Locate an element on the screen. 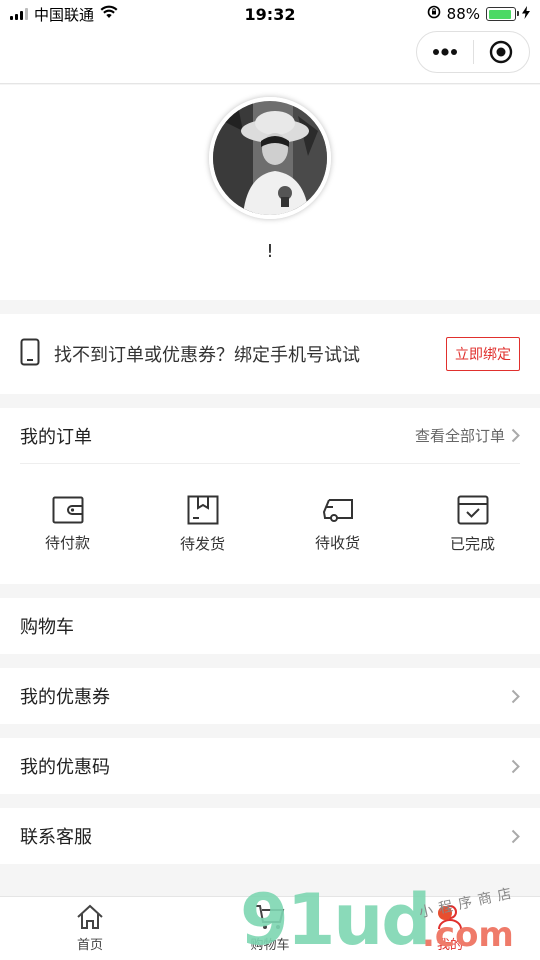  cart-icon is located at coordinates (270, 917).